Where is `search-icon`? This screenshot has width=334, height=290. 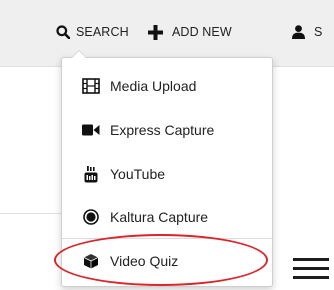
search-icon is located at coordinates (63, 32).